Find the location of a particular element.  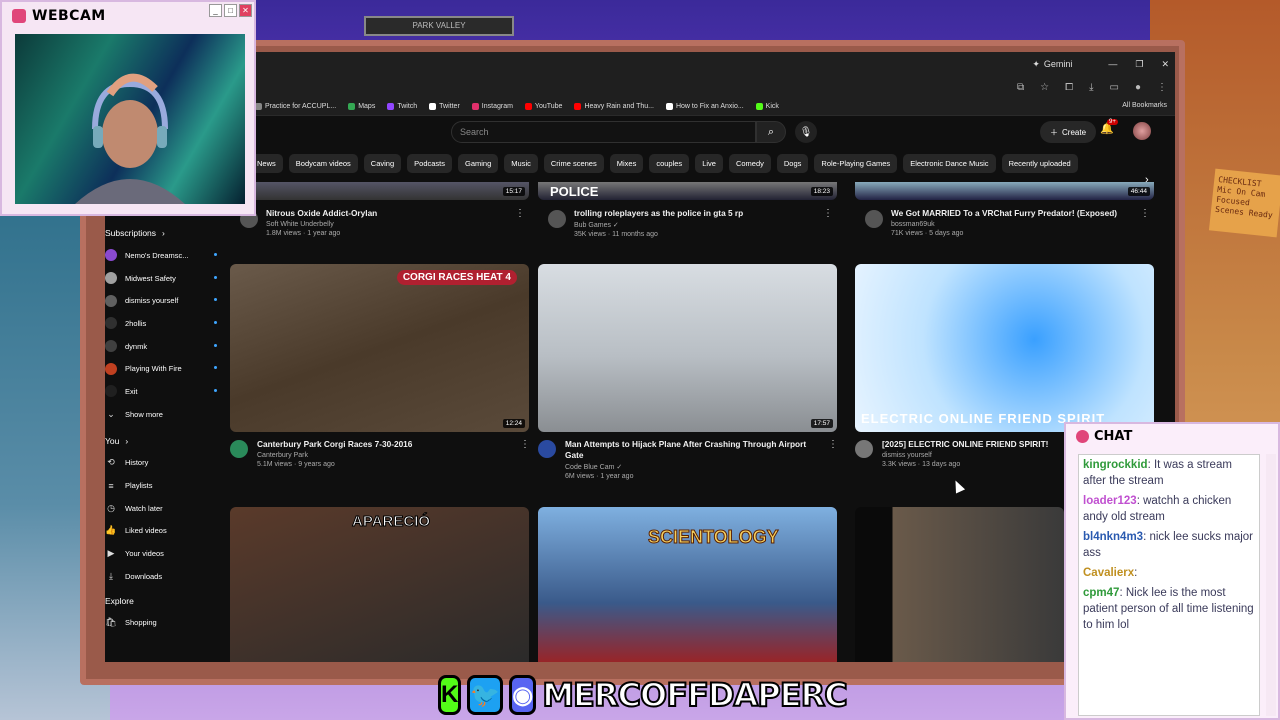

sidebar-item-watch-later: ◷ Watch later is located at coordinates (164, 508).